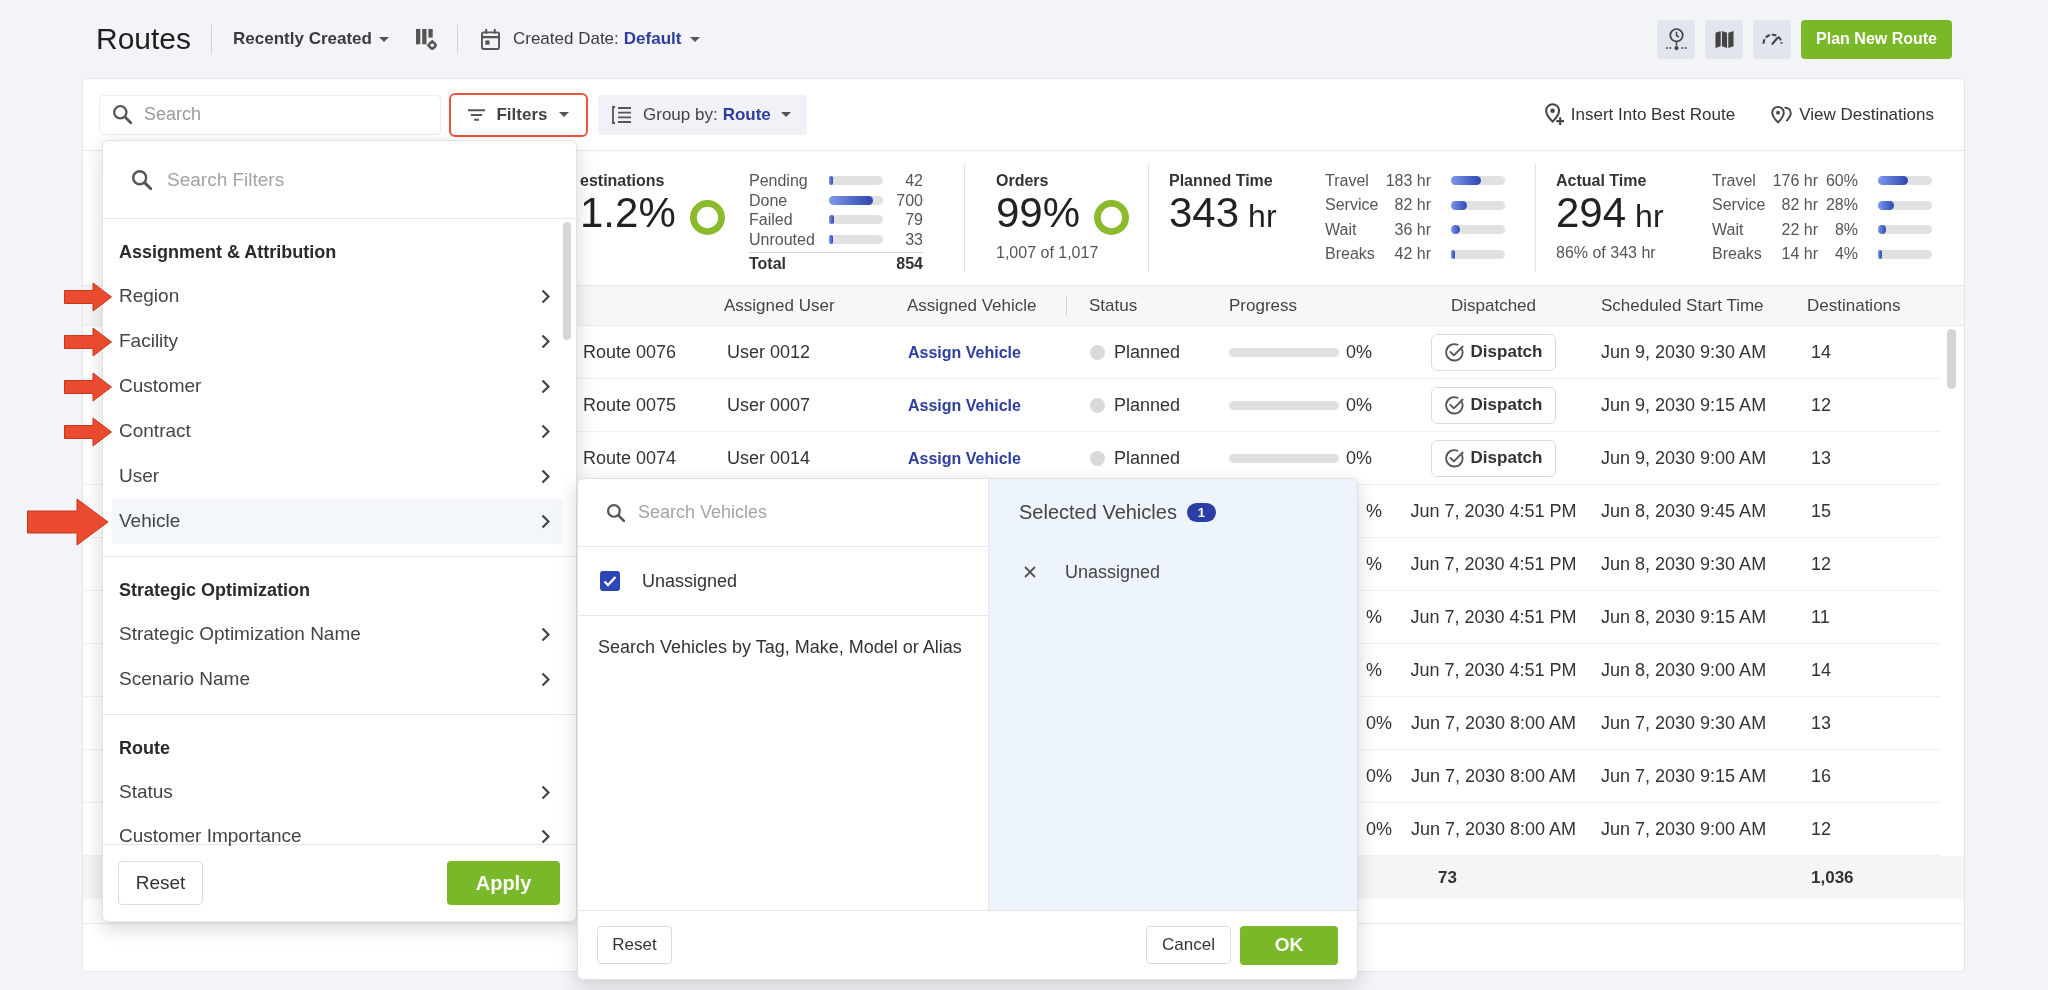 The height and width of the screenshot is (990, 2048). What do you see at coordinates (909, 200) in the screenshot?
I see `stat-number: 700` at bounding box center [909, 200].